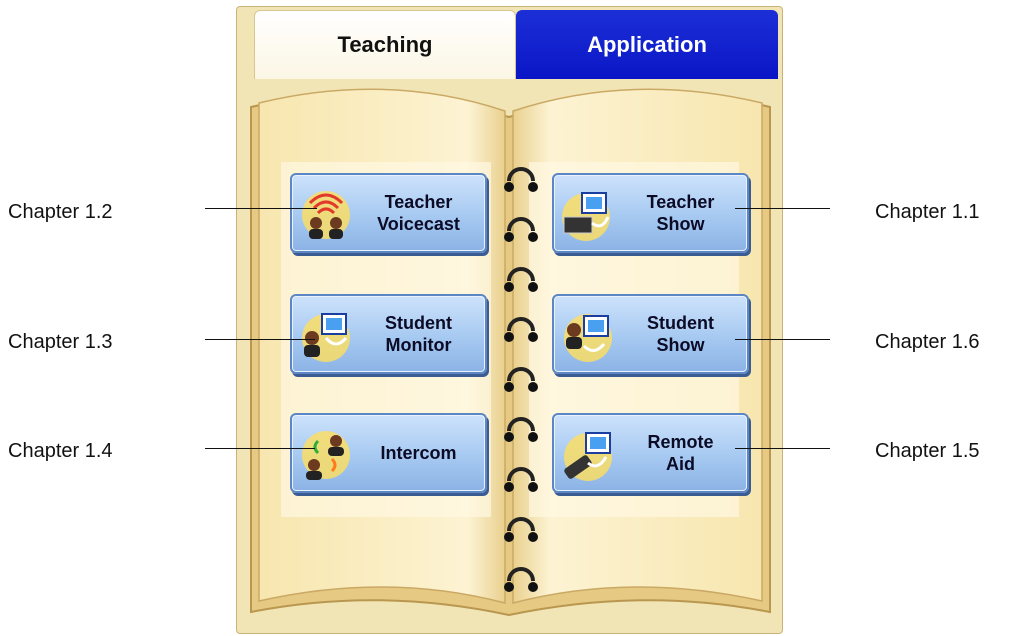  I want to click on intercom-button: Intercom, so click(388, 453).